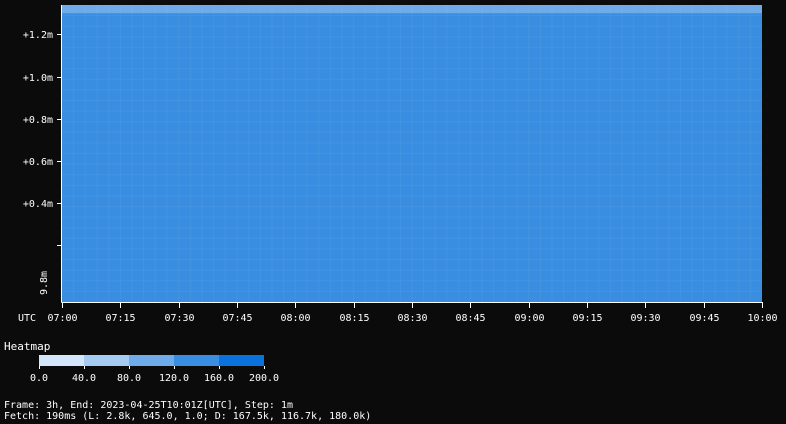  I want to click on x-tick-label-6: 08:30, so click(412, 318).